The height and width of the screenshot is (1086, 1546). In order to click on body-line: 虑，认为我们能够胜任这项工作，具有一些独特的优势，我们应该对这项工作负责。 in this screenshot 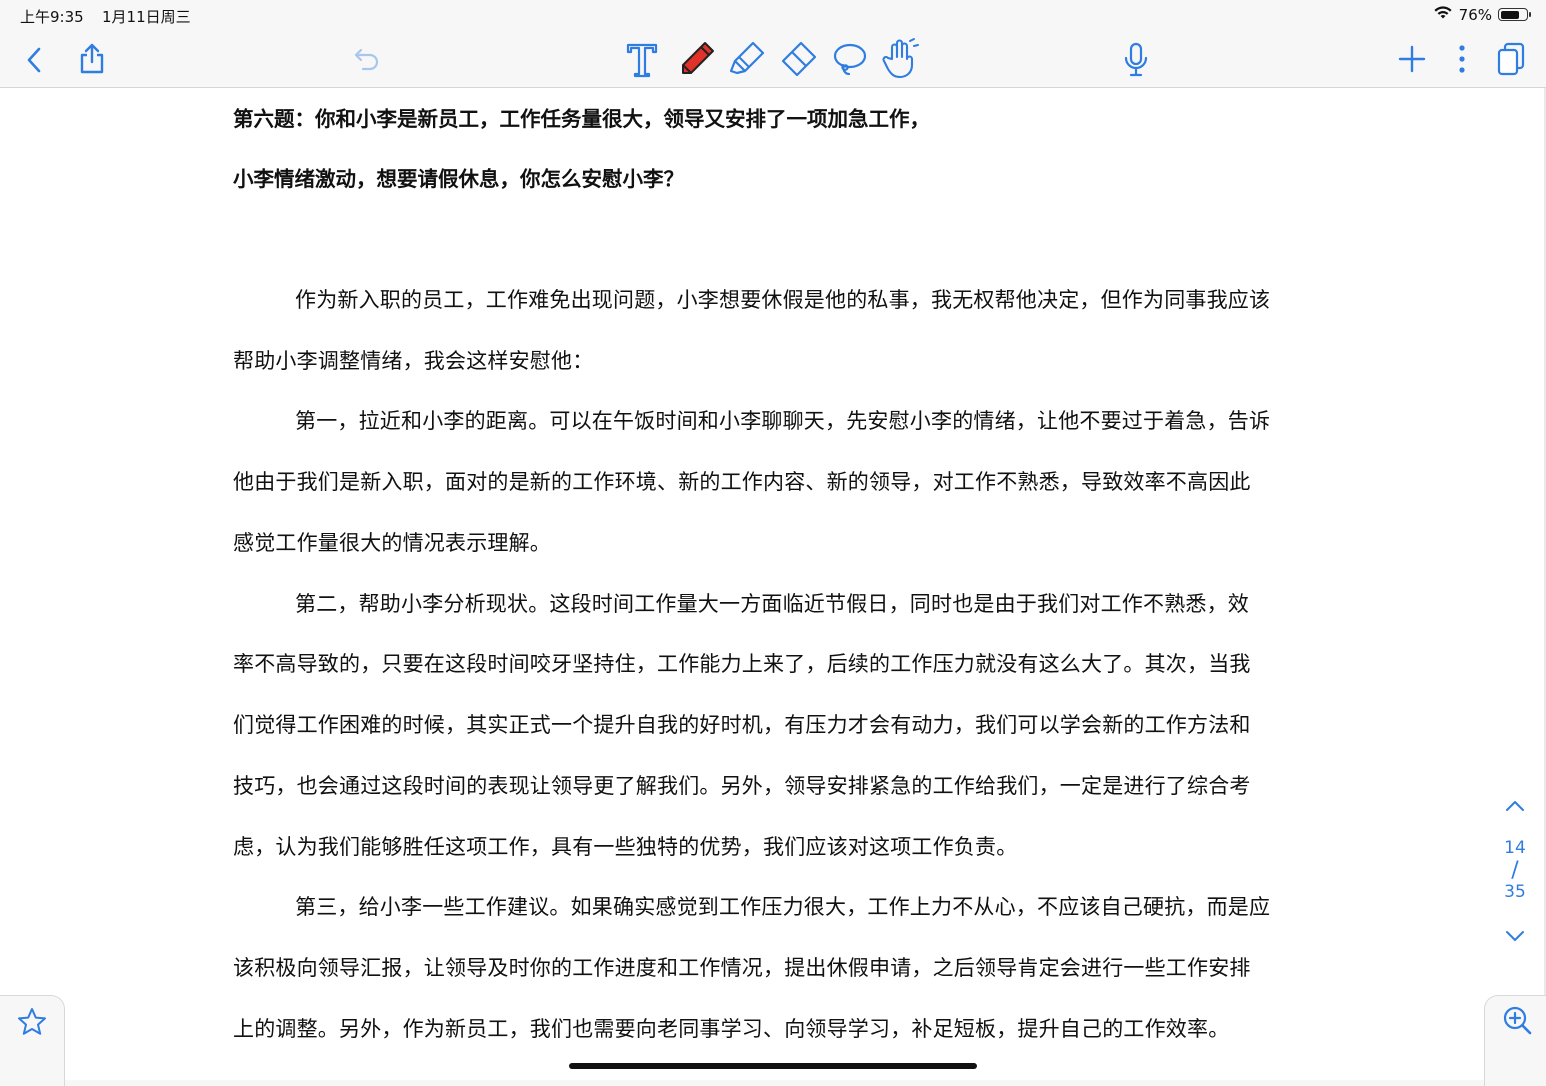, I will do `click(625, 847)`.